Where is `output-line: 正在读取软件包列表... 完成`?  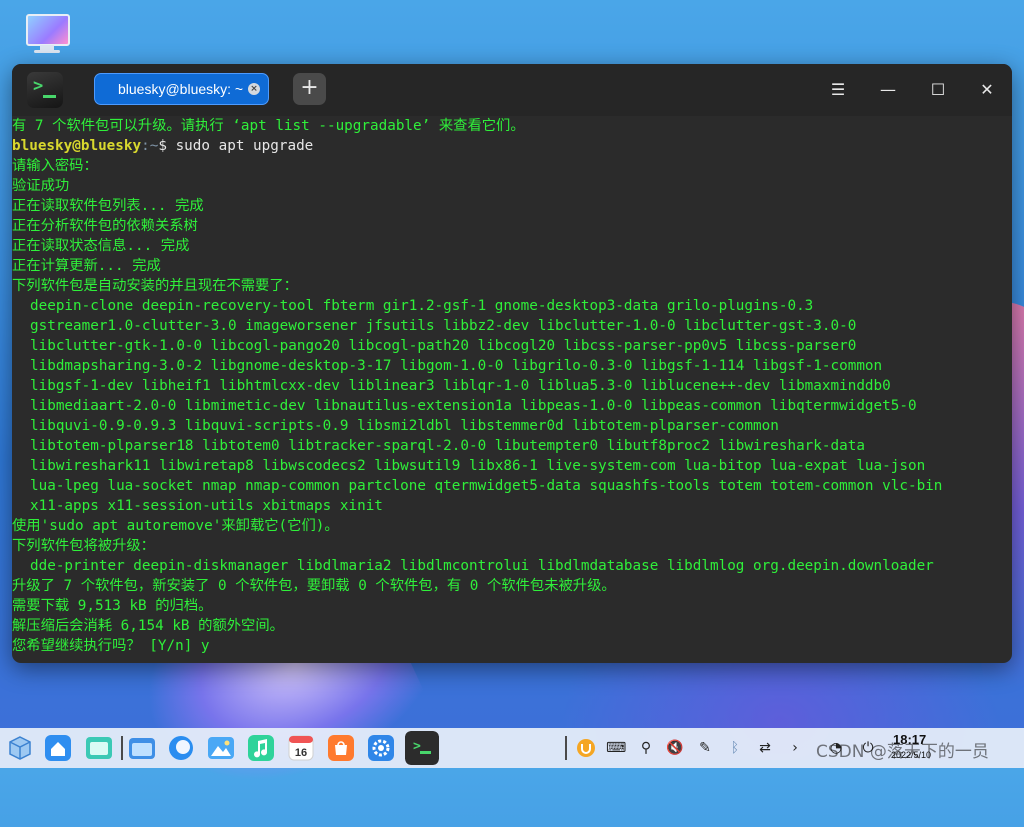 output-line: 正在读取软件包列表... 完成 is located at coordinates (108, 206).